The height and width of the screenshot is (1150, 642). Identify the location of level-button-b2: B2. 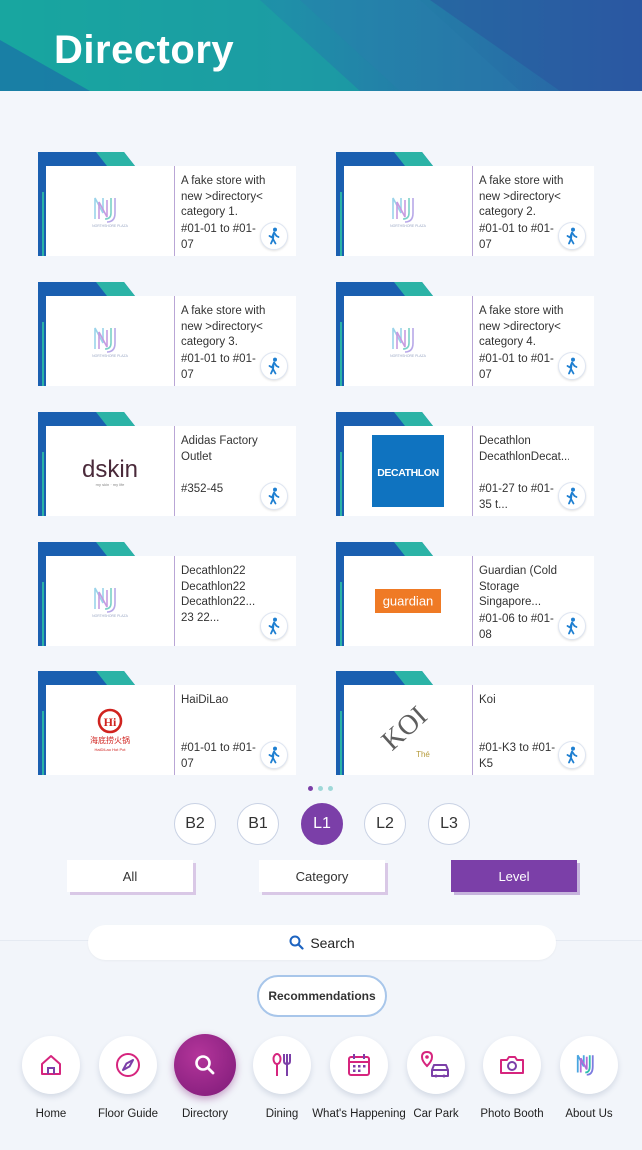
(195, 824).